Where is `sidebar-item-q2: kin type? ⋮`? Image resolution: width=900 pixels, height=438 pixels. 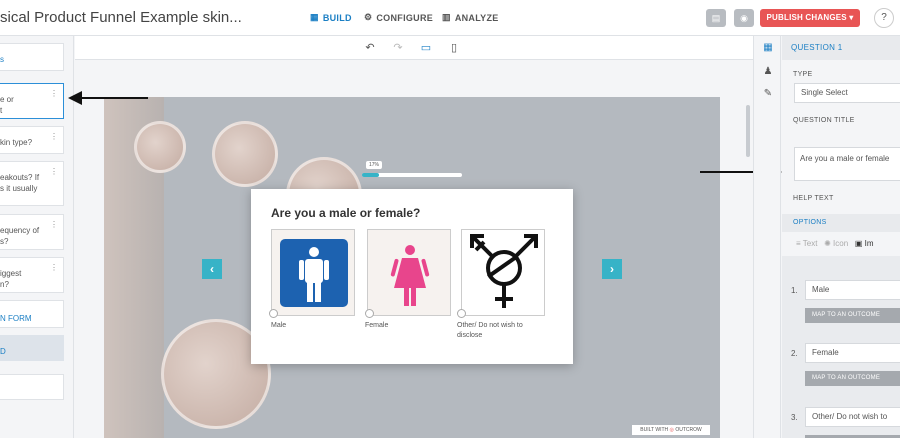
sidebar-item-q2: kin type? ⋮ is located at coordinates (32, 140).